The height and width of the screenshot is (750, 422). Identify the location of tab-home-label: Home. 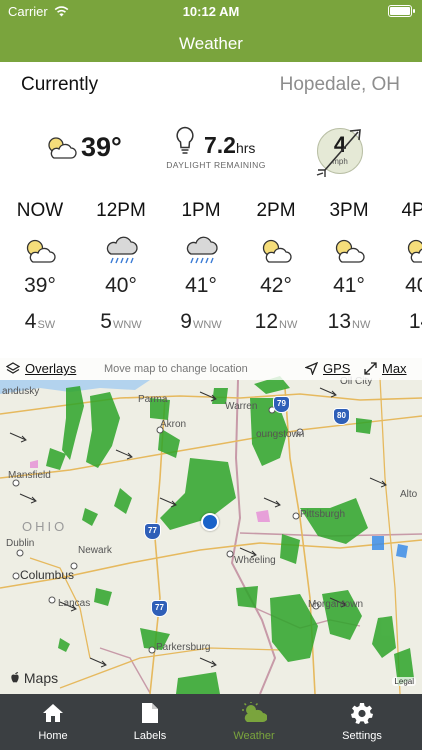
(53, 736).